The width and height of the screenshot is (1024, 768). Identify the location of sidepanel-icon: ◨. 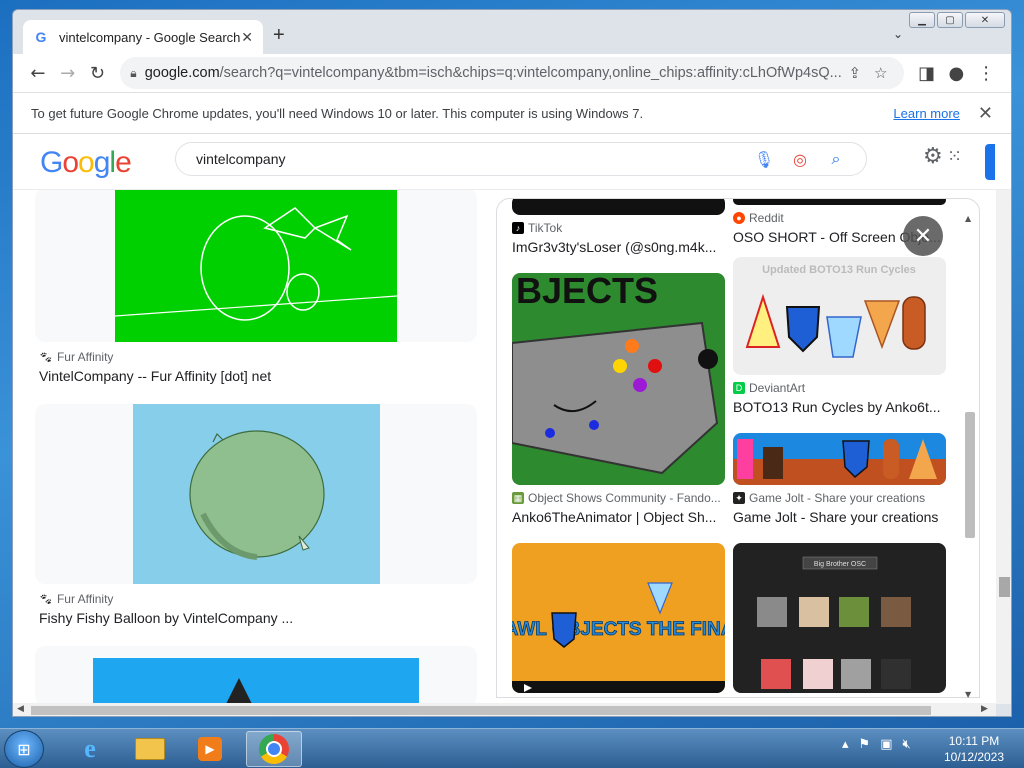
(927, 73).